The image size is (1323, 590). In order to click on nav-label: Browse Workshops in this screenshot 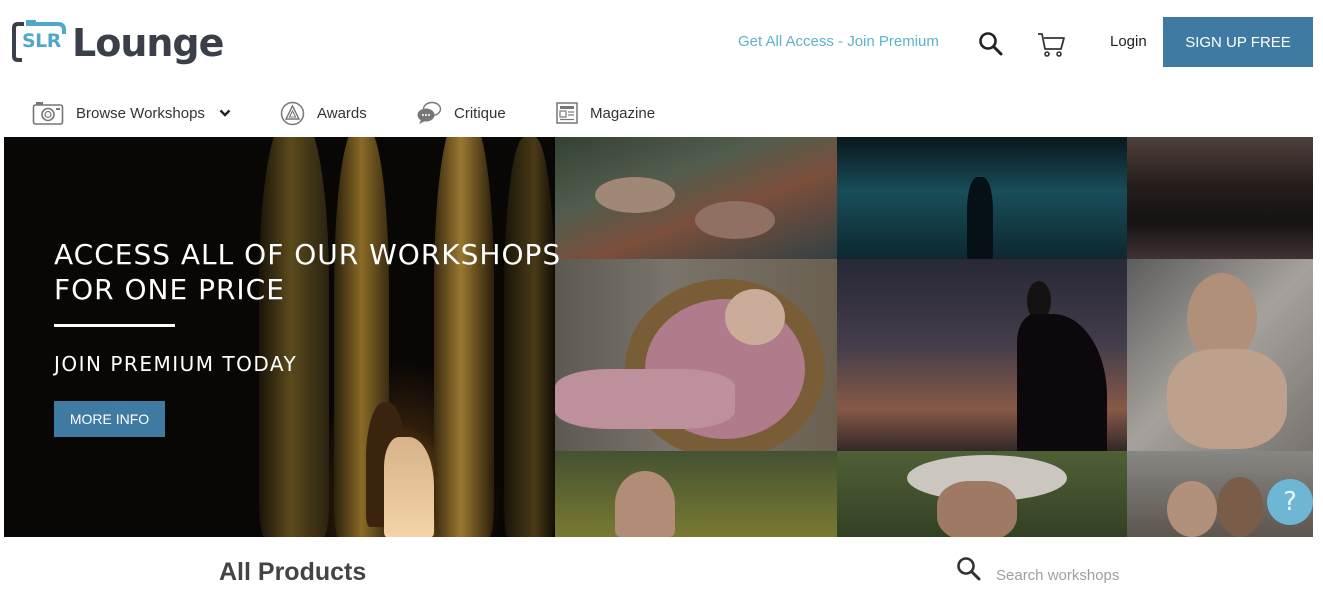, I will do `click(140, 113)`.